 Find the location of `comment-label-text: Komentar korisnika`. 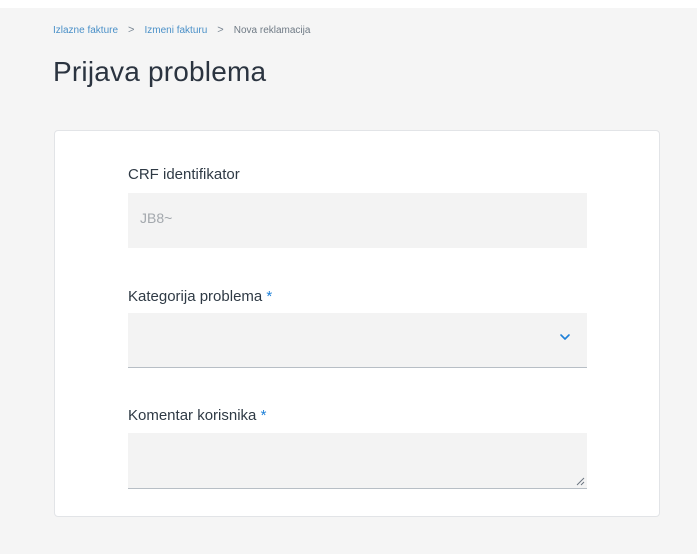

comment-label-text: Komentar korisnika is located at coordinates (192, 415).